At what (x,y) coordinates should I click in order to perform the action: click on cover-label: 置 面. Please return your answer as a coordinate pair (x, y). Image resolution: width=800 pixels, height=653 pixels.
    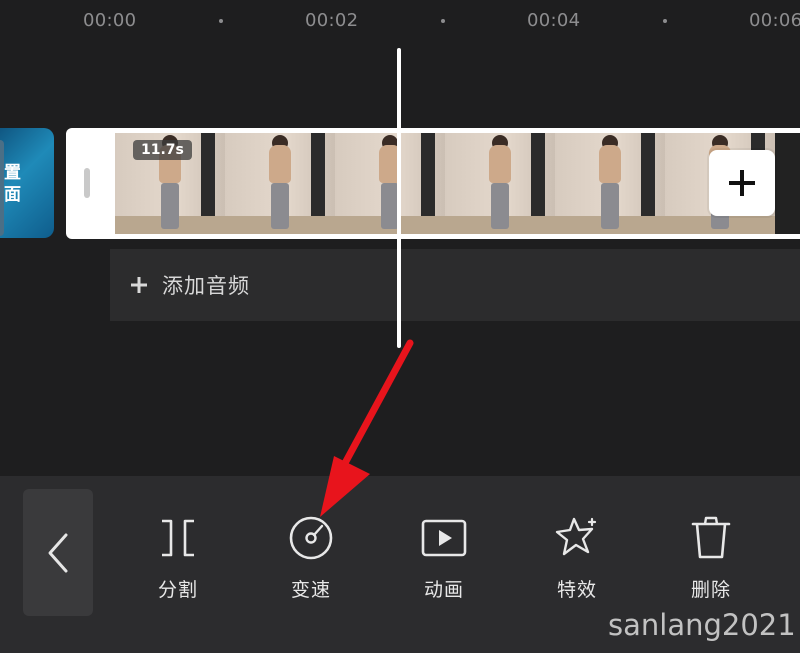
    Looking at the image, I should click on (12, 184).